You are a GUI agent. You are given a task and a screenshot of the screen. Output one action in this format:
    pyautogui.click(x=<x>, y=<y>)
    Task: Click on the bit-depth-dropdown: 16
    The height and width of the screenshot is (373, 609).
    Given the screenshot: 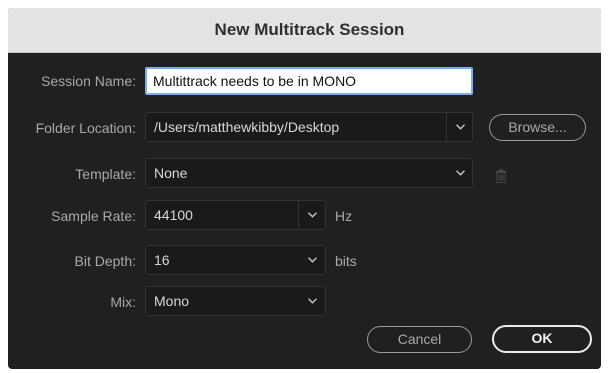 What is the action you would take?
    pyautogui.click(x=235, y=260)
    